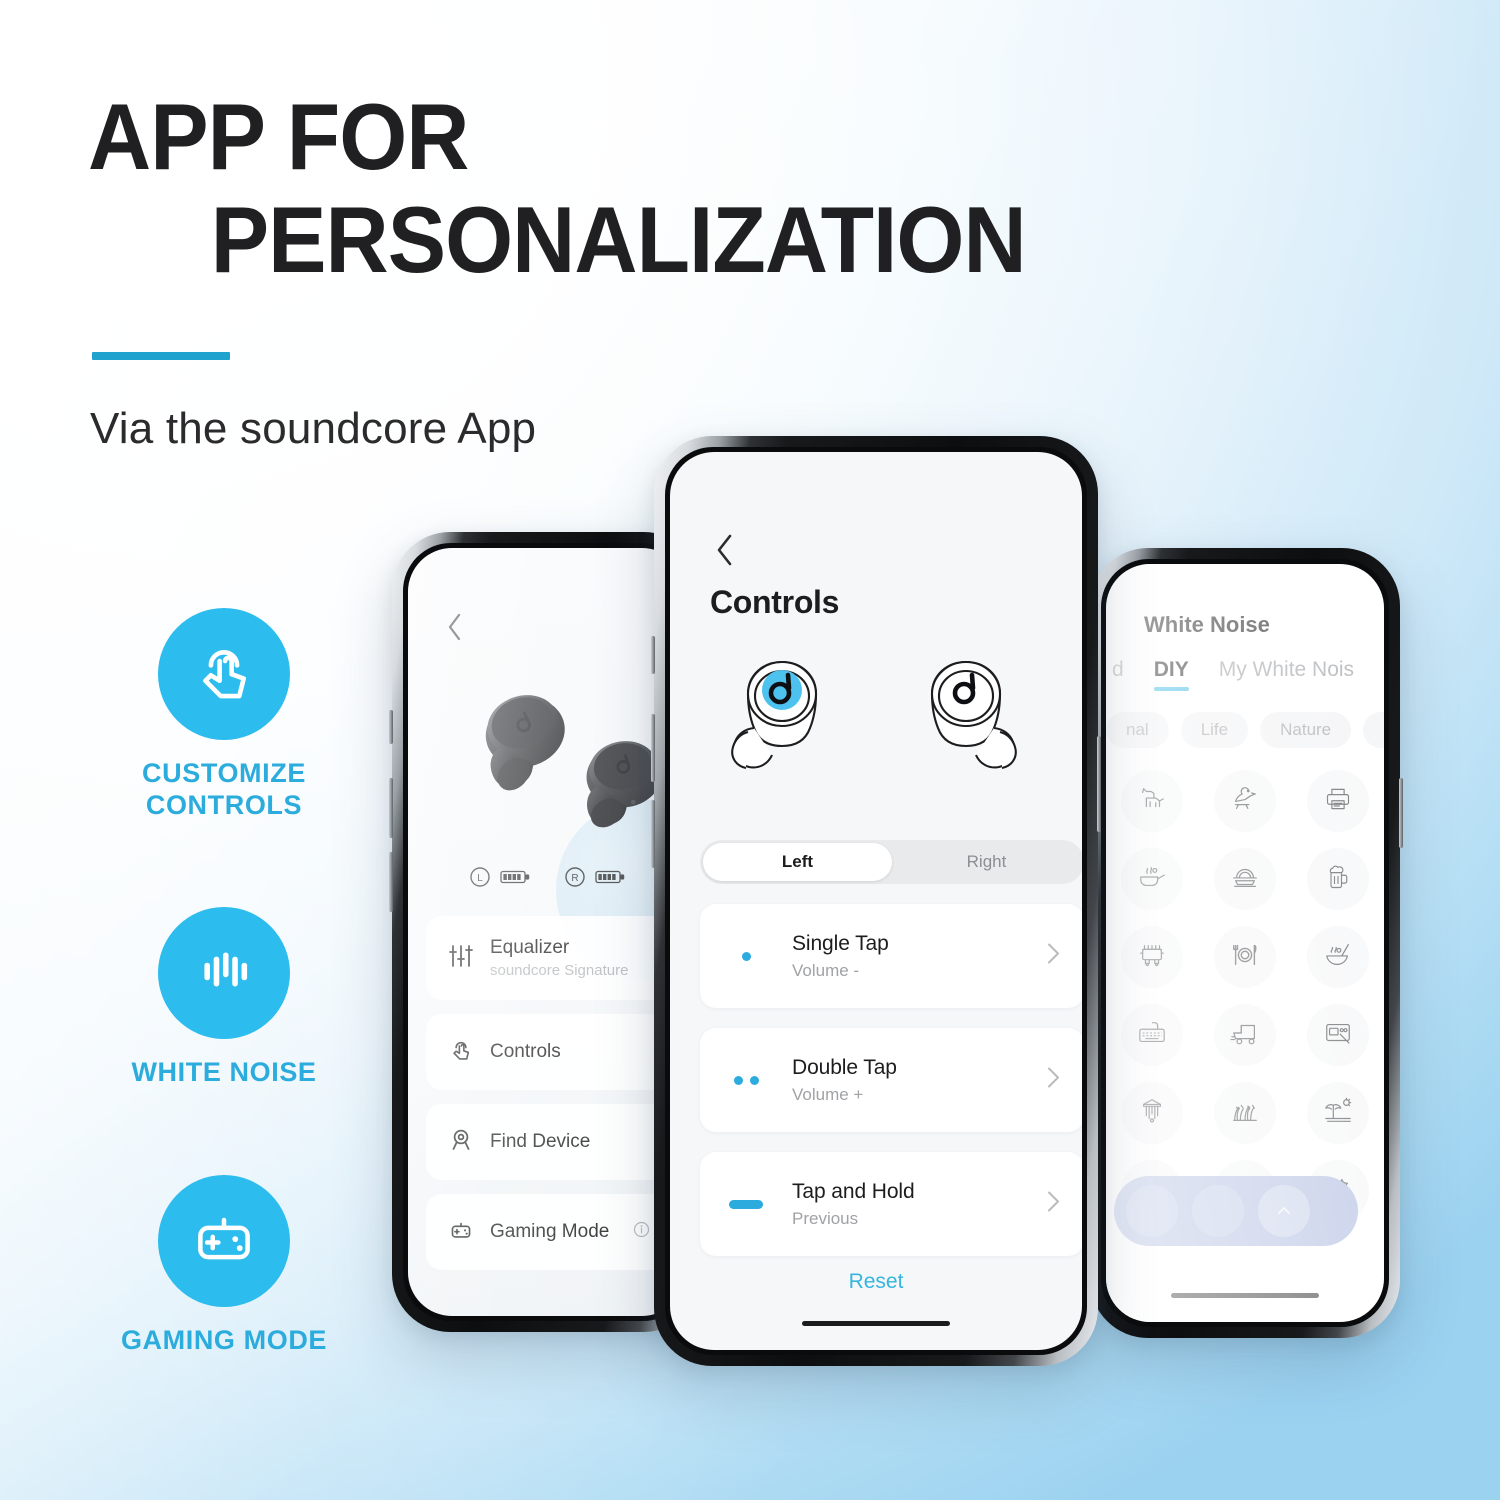 This screenshot has height=1500, width=1500. Describe the element at coordinates (1118, 670) in the screenshot. I see `tab-sound: d` at that location.